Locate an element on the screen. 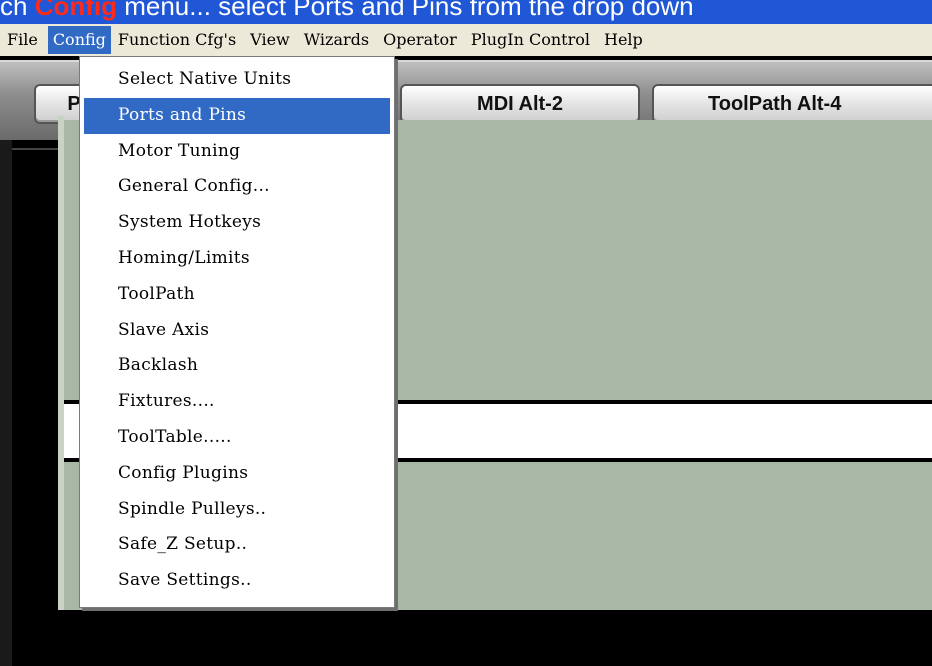  title-text-start: ch is located at coordinates (17, 10).